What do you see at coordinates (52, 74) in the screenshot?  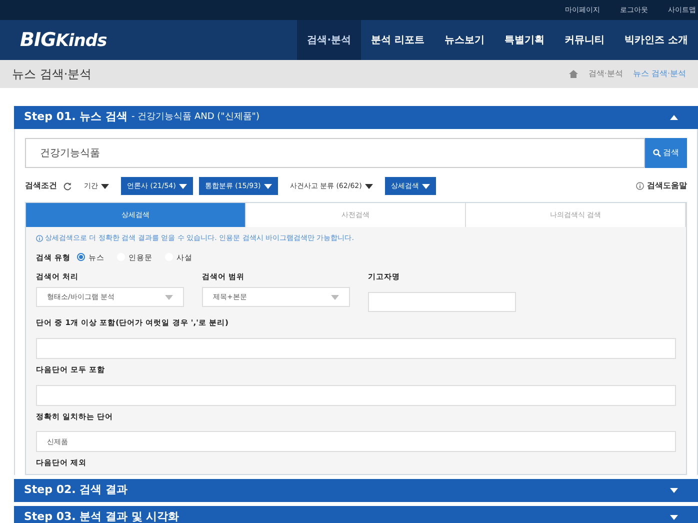 I see `page-title: 뉴스 검색·분석` at bounding box center [52, 74].